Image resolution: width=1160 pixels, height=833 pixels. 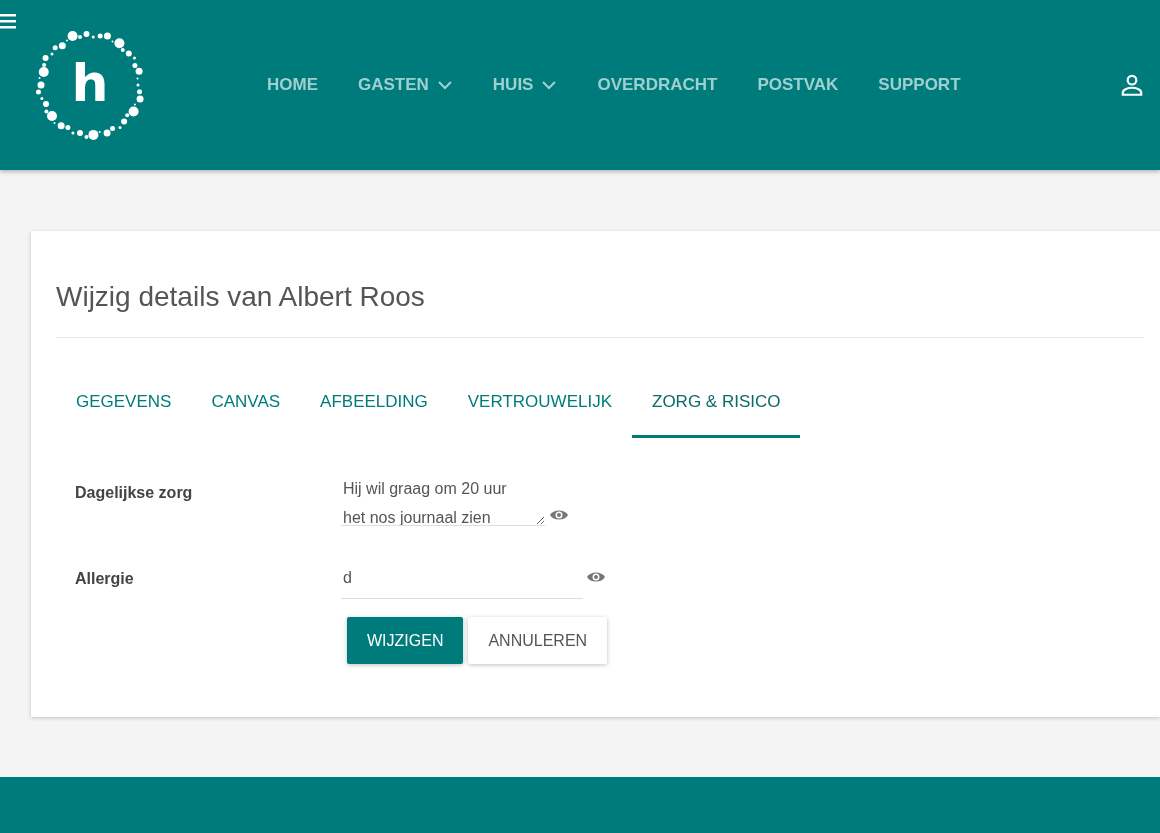 What do you see at coordinates (538, 640) in the screenshot?
I see `cancel-button: ANNULEREN` at bounding box center [538, 640].